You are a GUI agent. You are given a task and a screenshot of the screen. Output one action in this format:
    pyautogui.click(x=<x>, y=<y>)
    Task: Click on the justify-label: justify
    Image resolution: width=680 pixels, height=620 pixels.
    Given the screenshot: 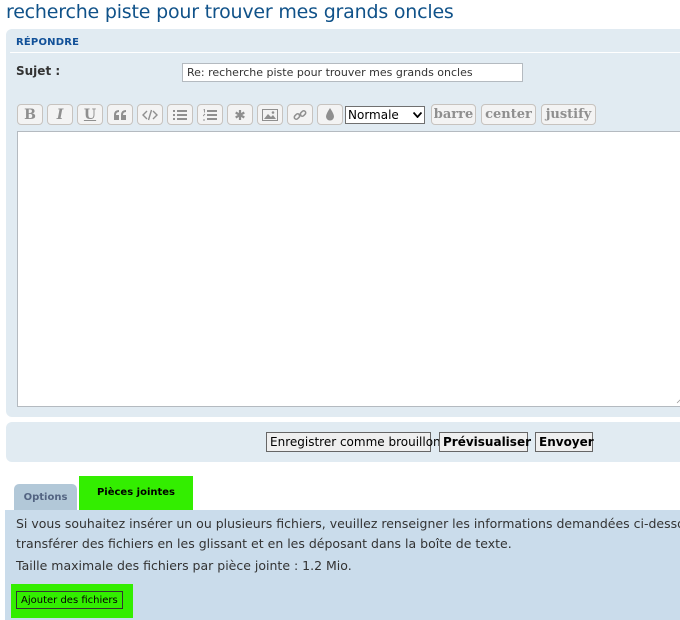 What is the action you would take?
    pyautogui.click(x=568, y=114)
    